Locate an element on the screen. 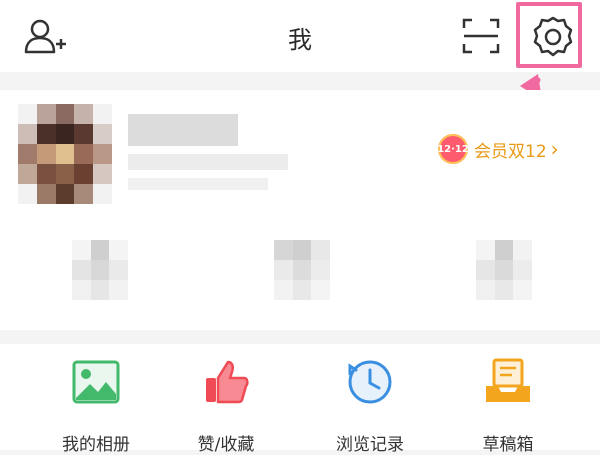 The image size is (600, 455). chevron-right-icon: › is located at coordinates (554, 149).